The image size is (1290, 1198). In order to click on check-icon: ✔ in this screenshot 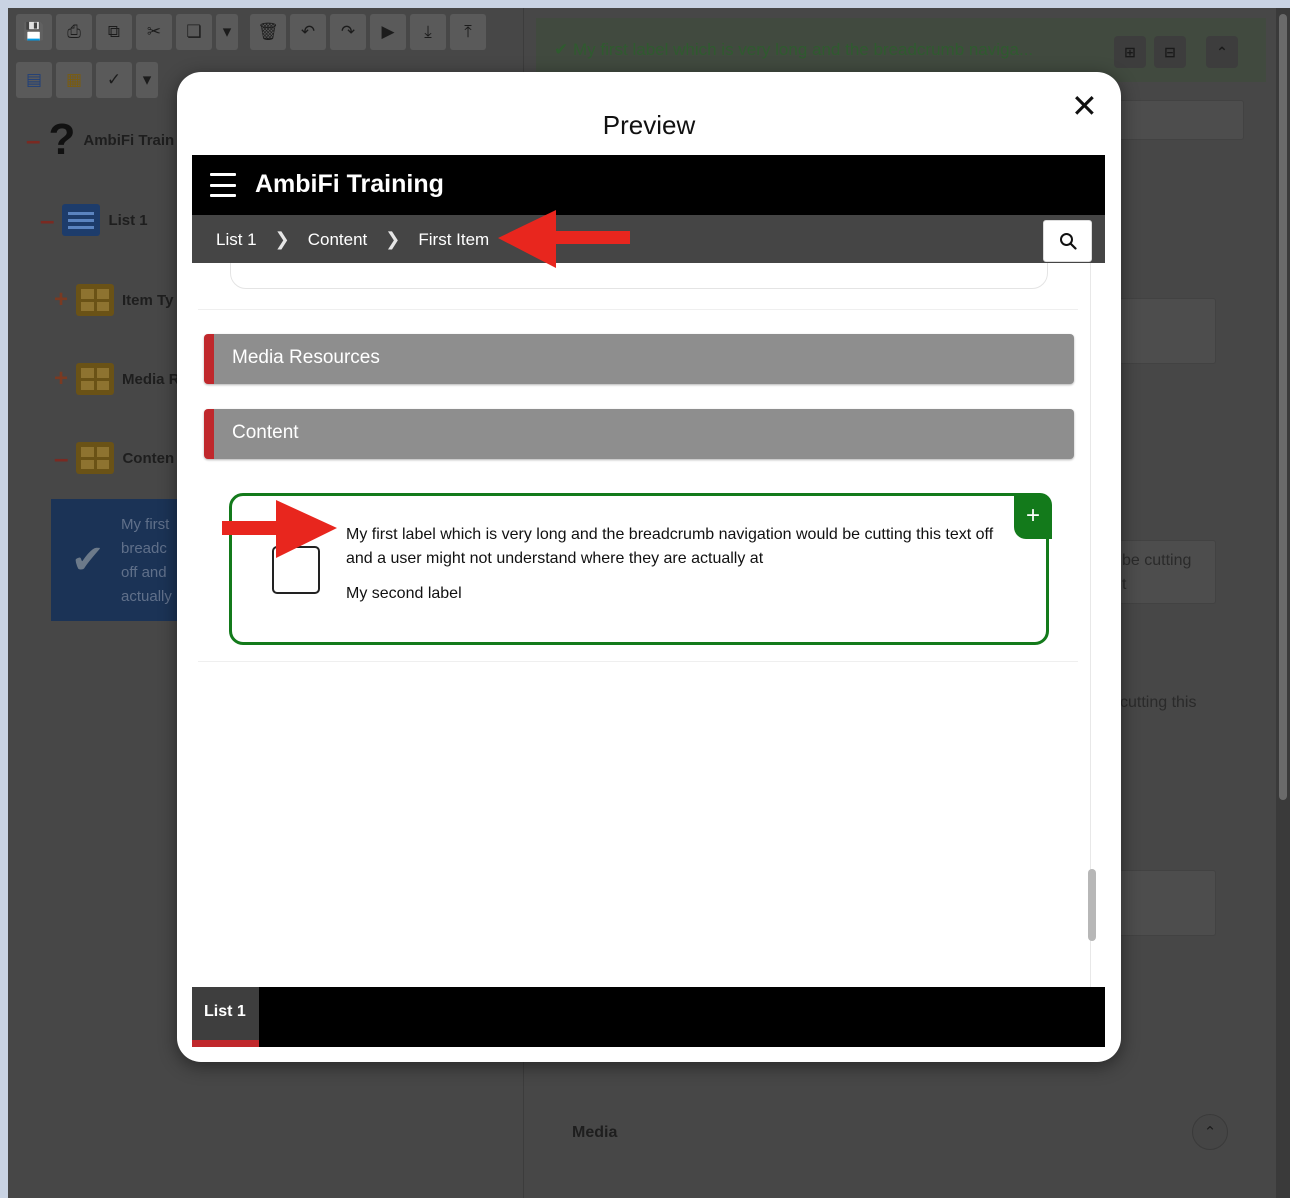, I will do `click(561, 49)`.